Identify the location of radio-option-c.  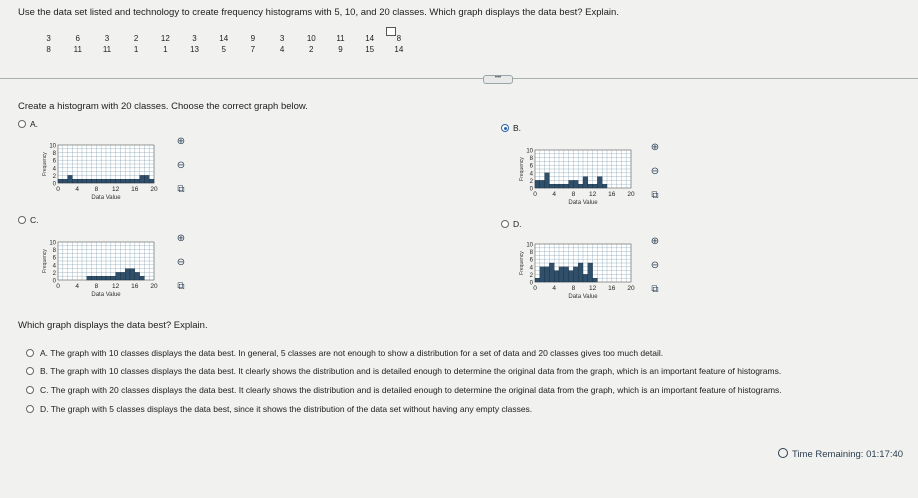
(22, 220).